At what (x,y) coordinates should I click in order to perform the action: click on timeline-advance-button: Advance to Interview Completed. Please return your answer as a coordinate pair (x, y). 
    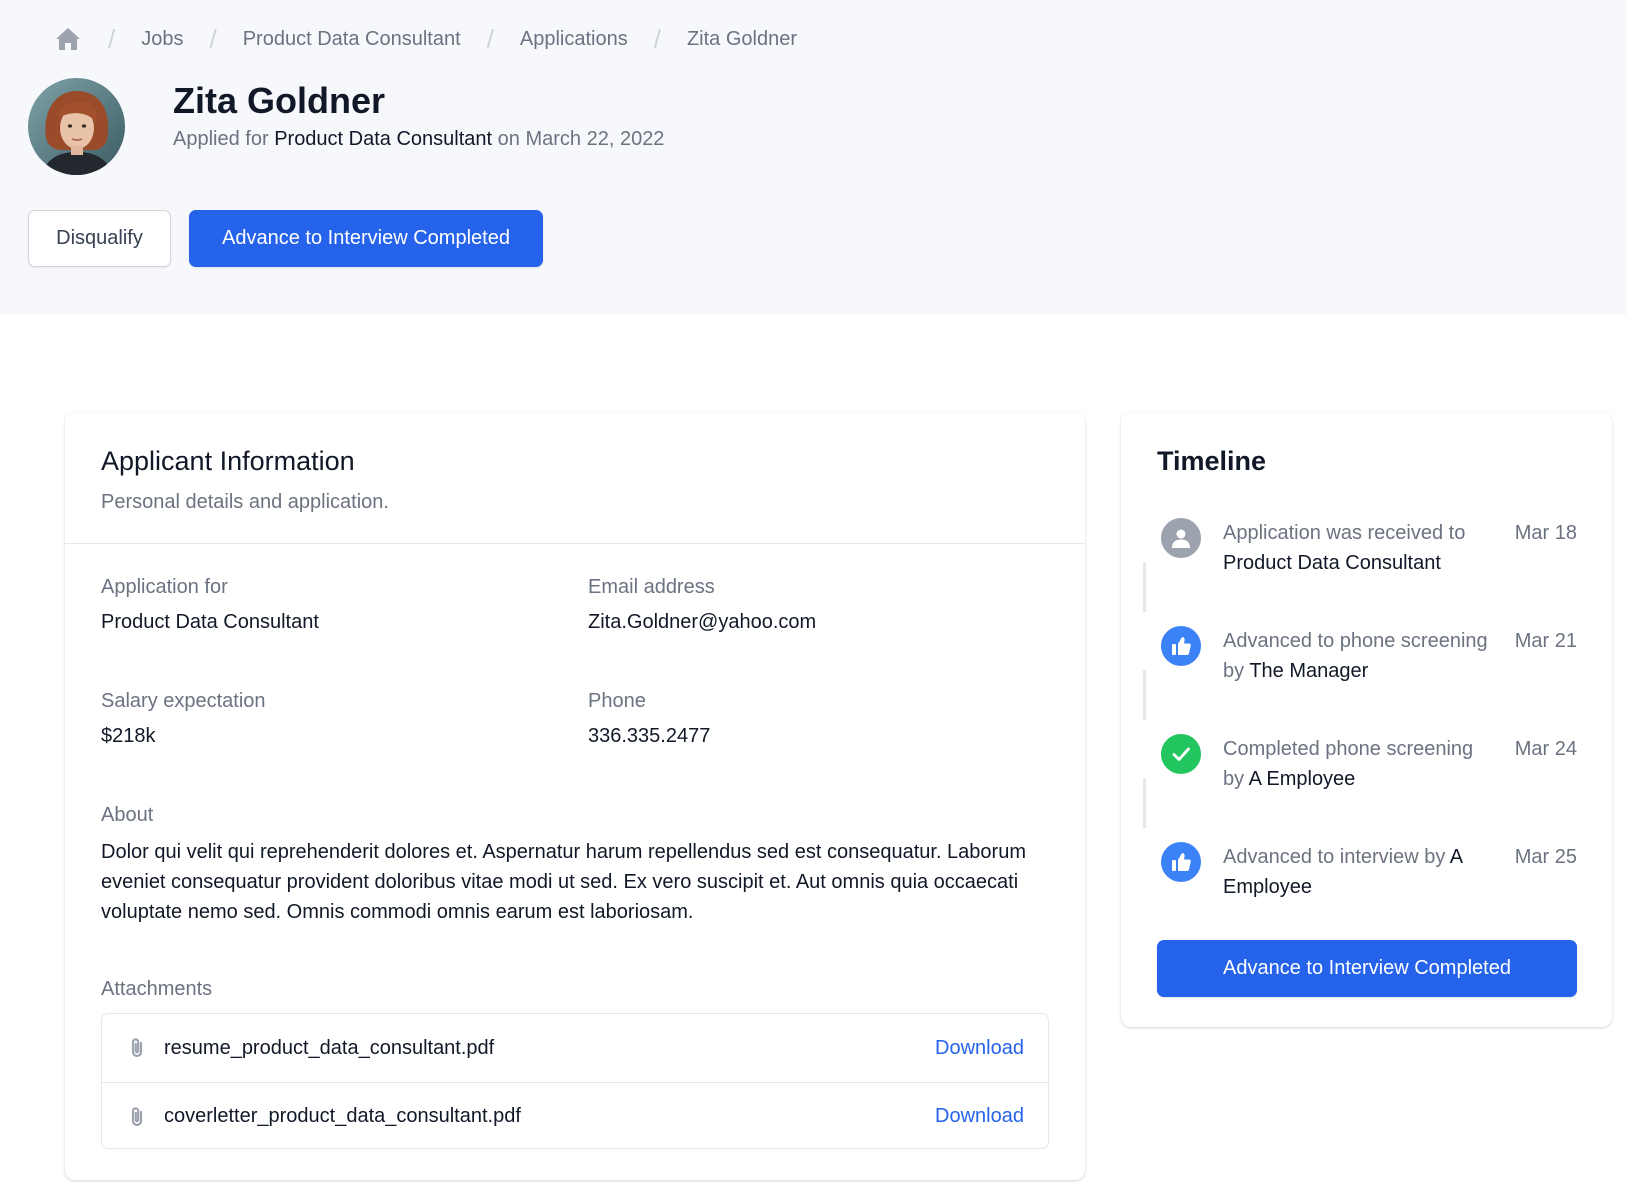
    Looking at the image, I should click on (1367, 968).